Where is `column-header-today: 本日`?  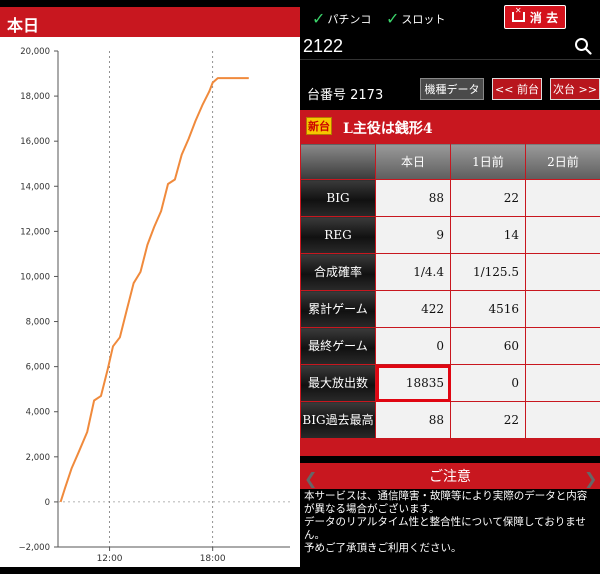
column-header-today: 本日 is located at coordinates (413, 161).